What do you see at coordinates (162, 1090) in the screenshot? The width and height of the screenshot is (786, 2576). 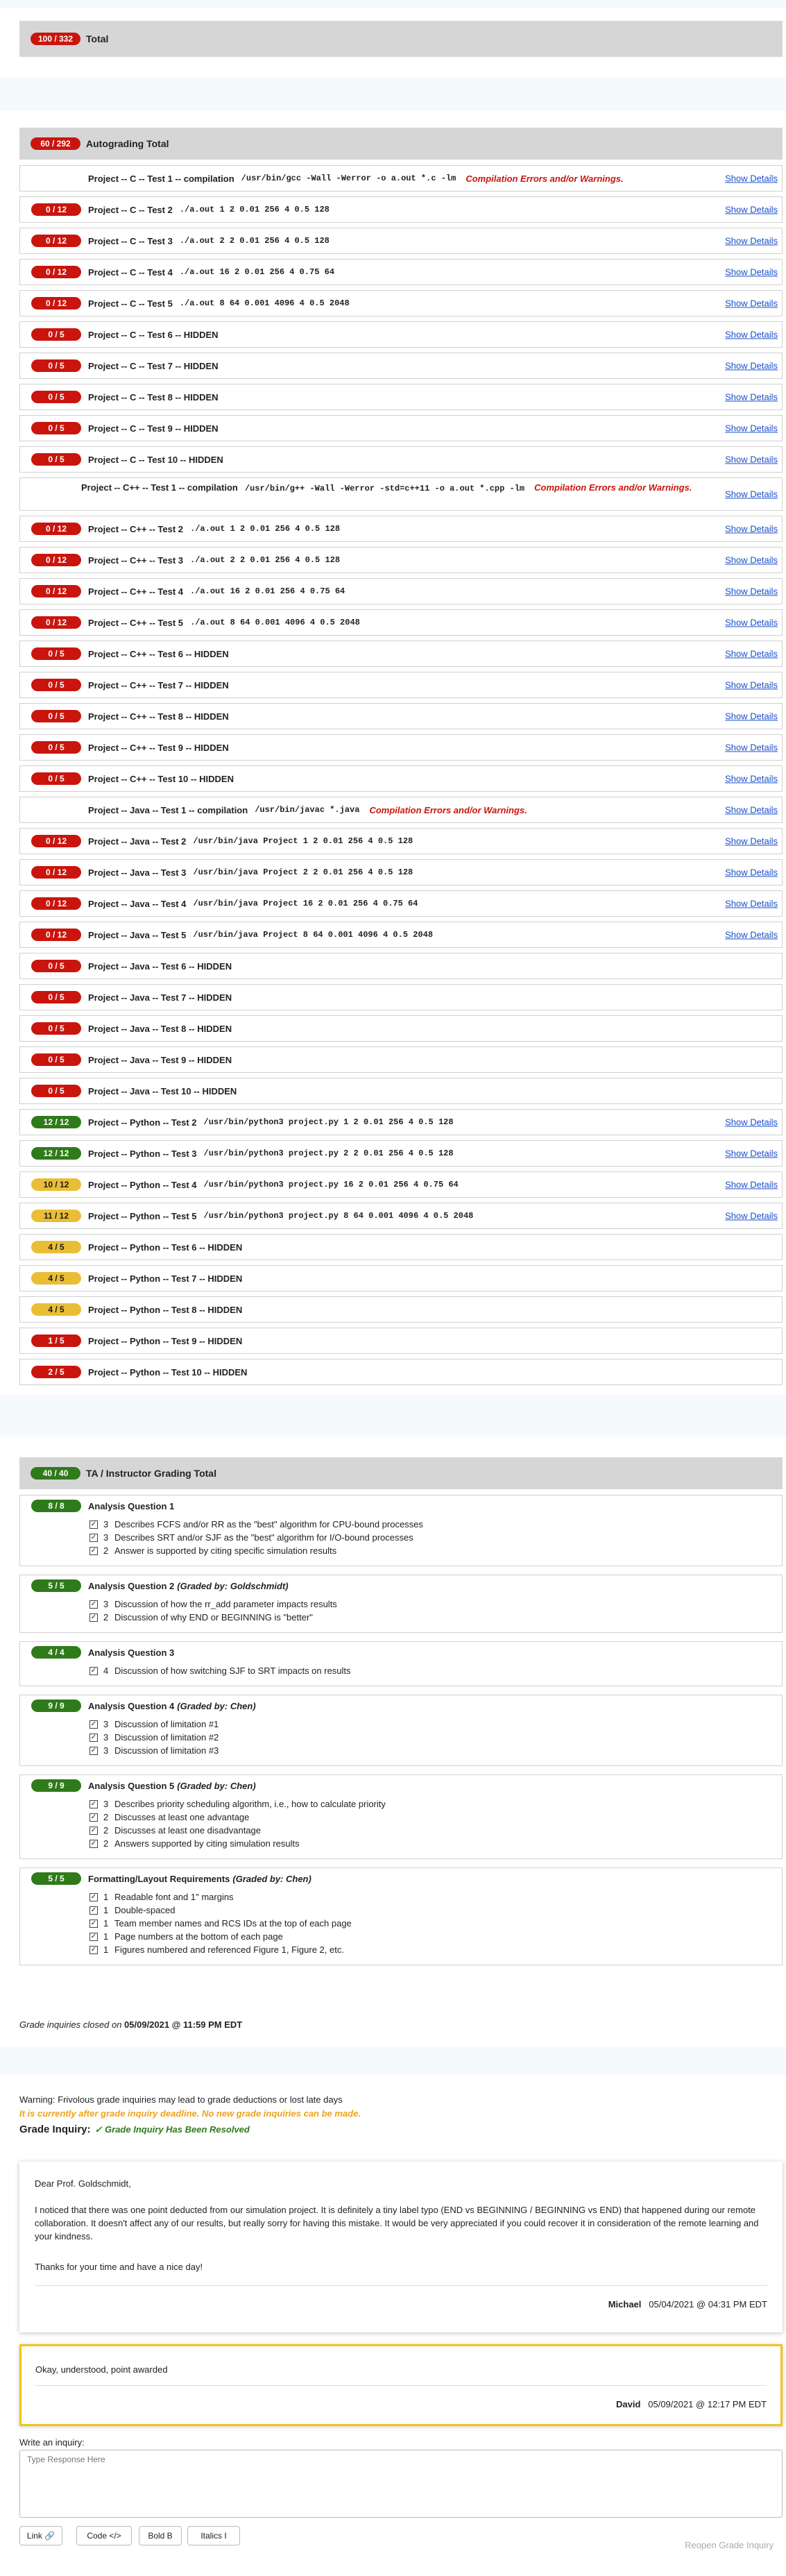 I see `test-label: Project -- Java -- Test 10 -- HIDDEN` at bounding box center [162, 1090].